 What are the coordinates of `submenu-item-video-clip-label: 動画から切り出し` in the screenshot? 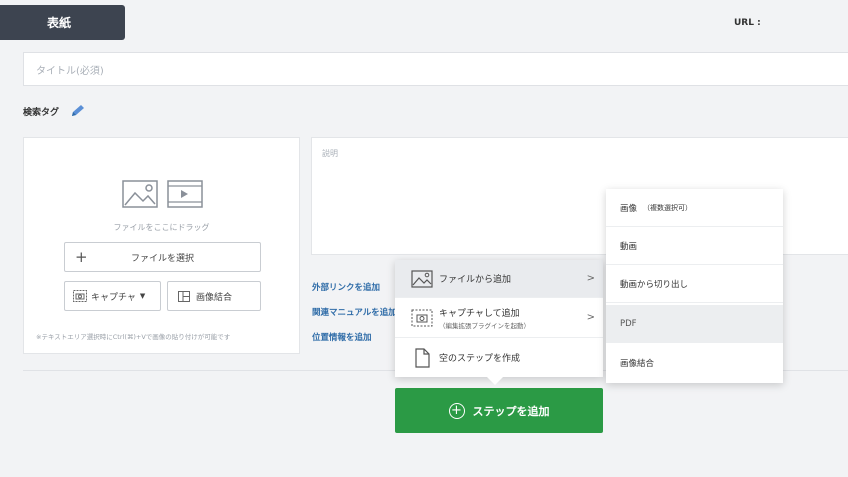 It's located at (654, 284).